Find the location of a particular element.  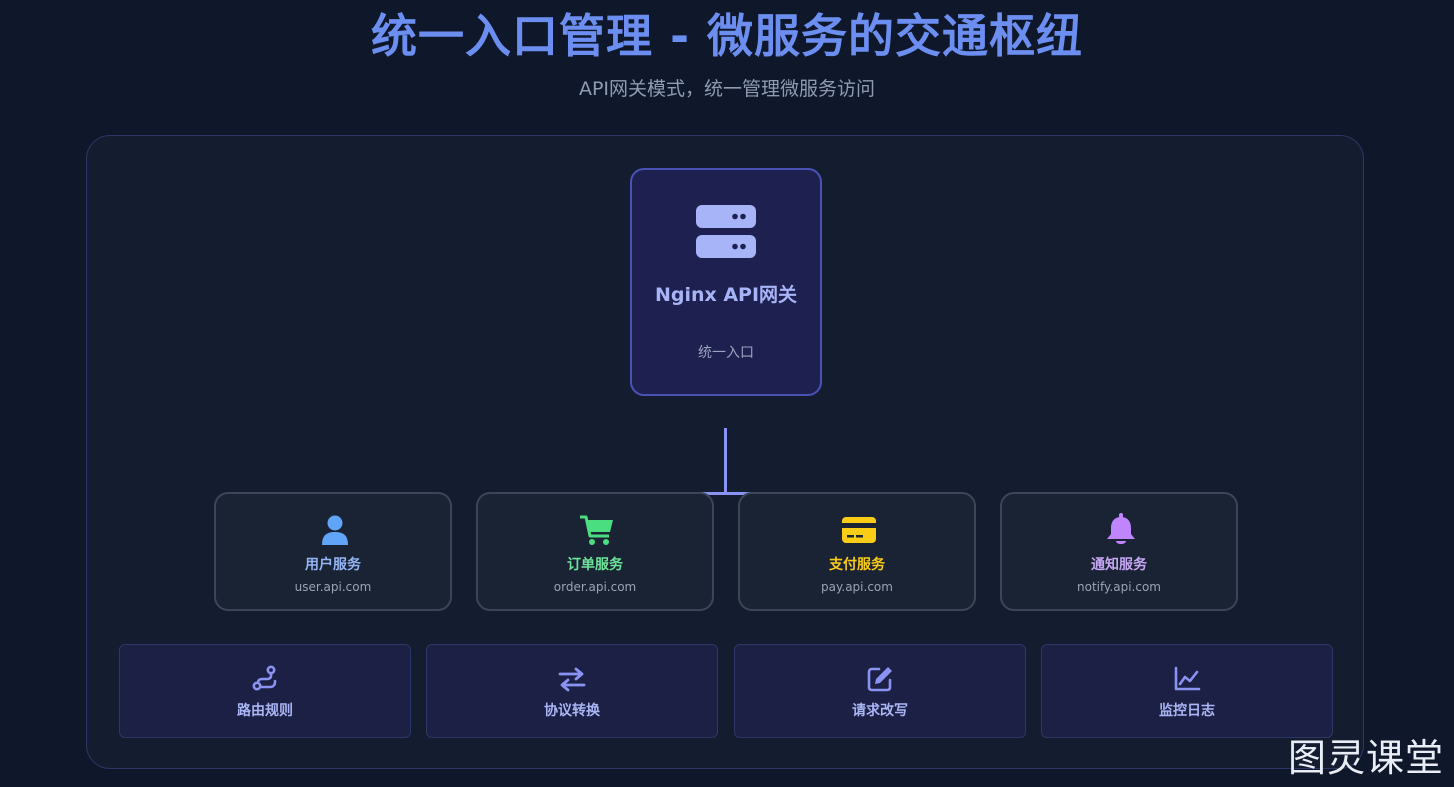

credit-card-icon is located at coordinates (859, 530).